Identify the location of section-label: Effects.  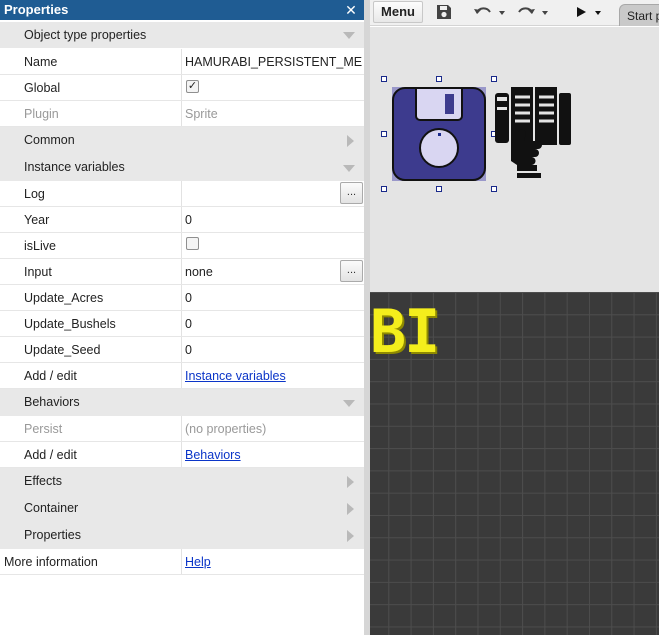
(43, 481).